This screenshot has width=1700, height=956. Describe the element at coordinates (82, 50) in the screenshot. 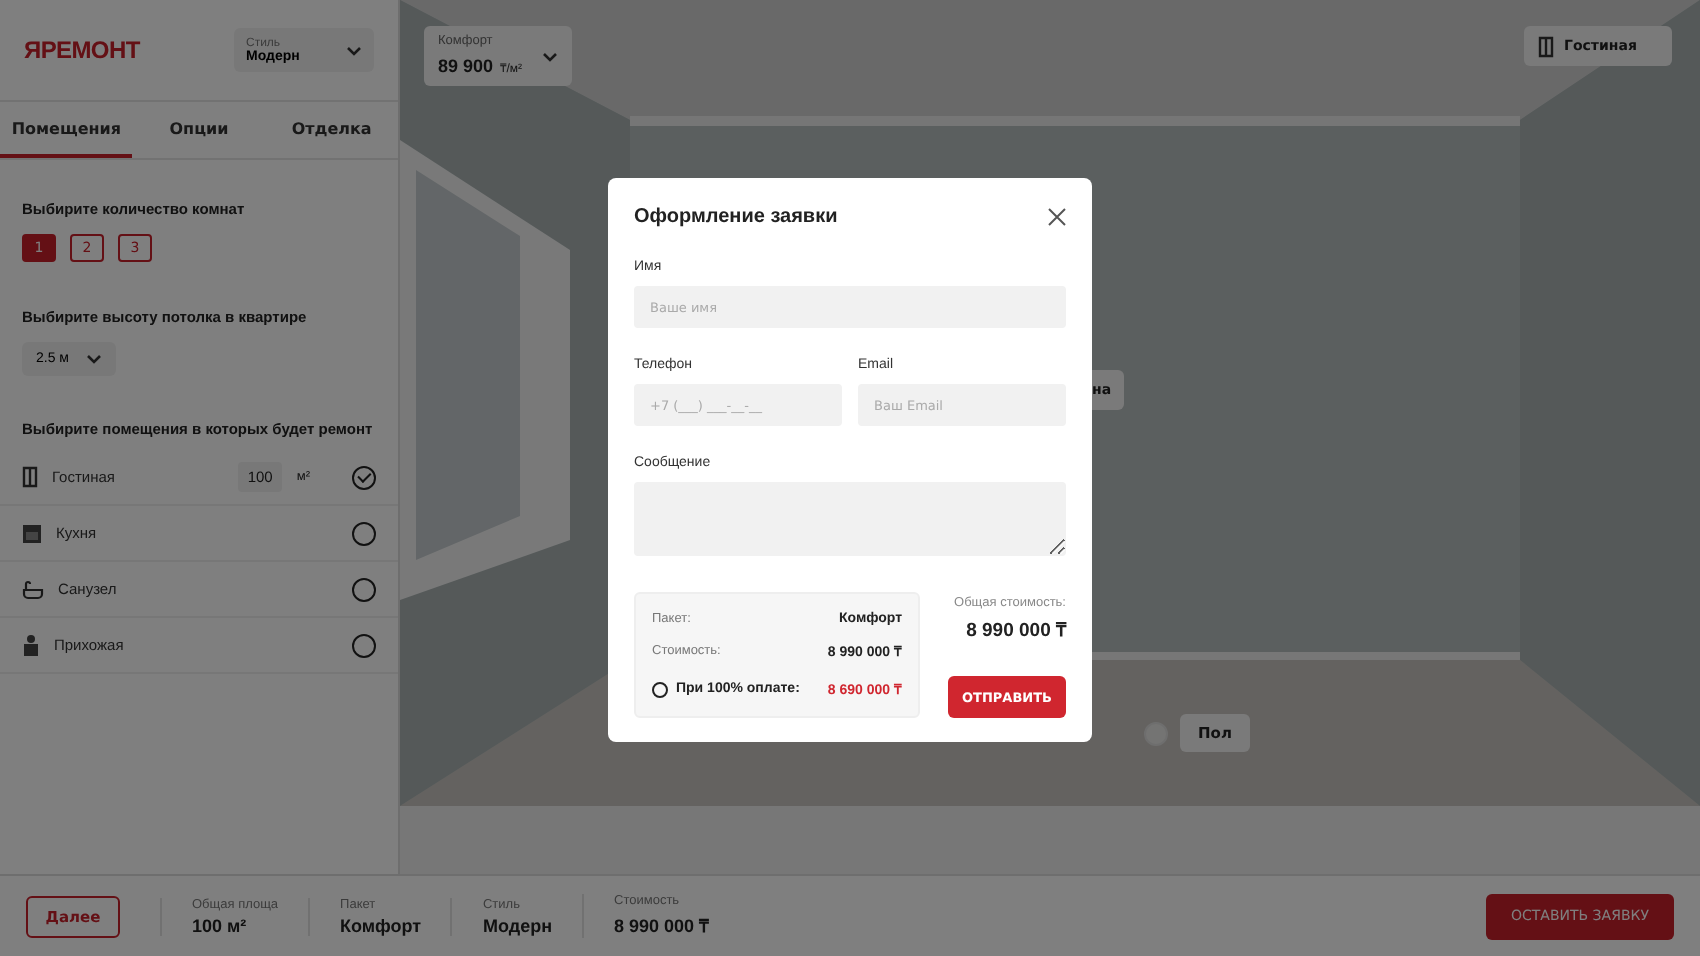

I see `logo: ЯРЕМОНТ` at that location.